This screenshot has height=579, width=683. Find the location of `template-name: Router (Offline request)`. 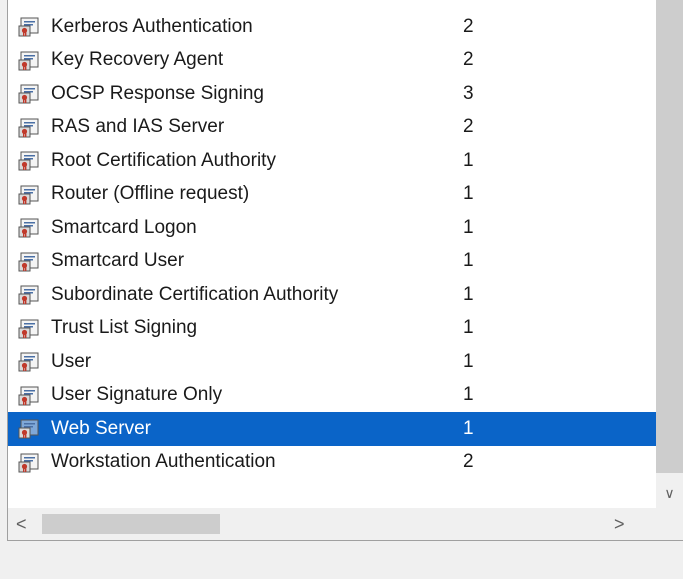

template-name: Router (Offline request) is located at coordinates (150, 194).